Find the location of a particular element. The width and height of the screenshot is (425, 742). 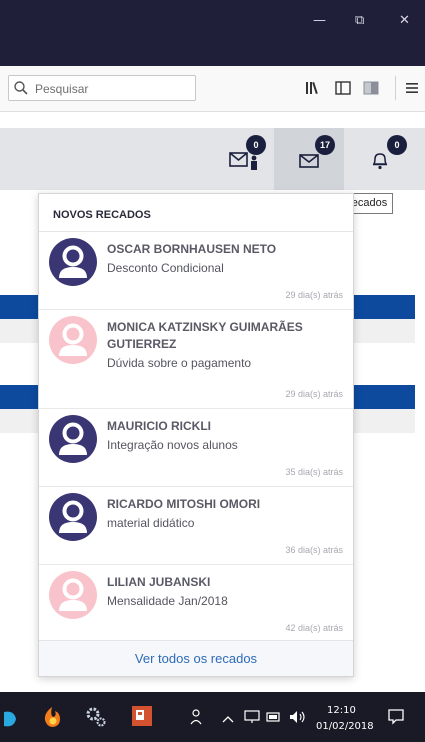

close-button: ✕ is located at coordinates (404, 21).